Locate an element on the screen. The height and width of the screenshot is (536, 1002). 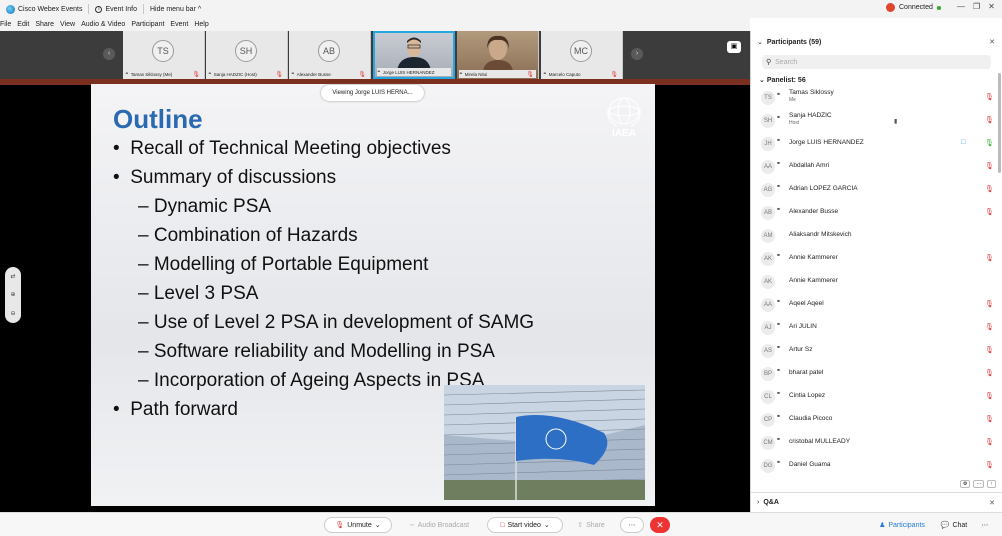
video-tile: ⚭ Mirela Nitoi 🎙 is located at coordinates (498, 55).